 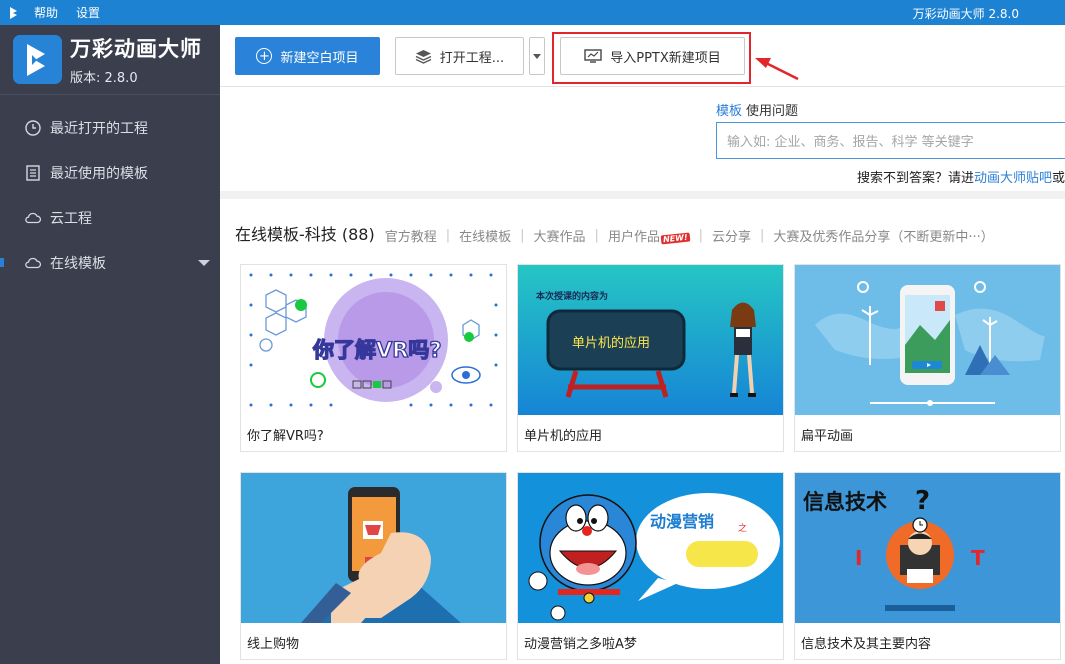 What do you see at coordinates (99, 173) in the screenshot?
I see `sidebar-item-label: 最近使用的模板` at bounding box center [99, 173].